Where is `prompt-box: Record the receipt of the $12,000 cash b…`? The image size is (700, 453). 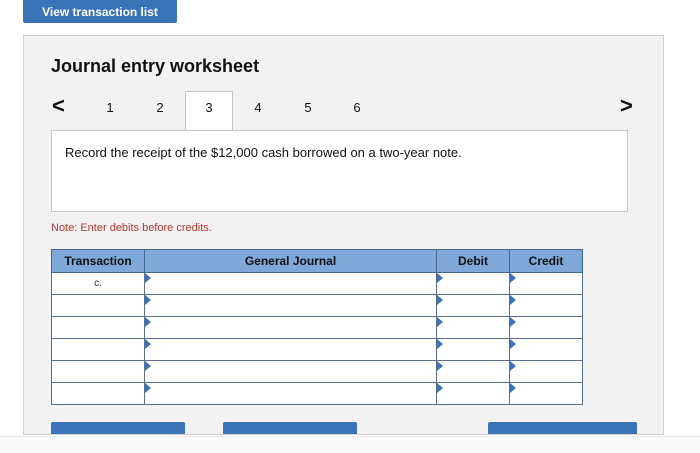
prompt-box: Record the receipt of the $12,000 cash b… is located at coordinates (339, 171).